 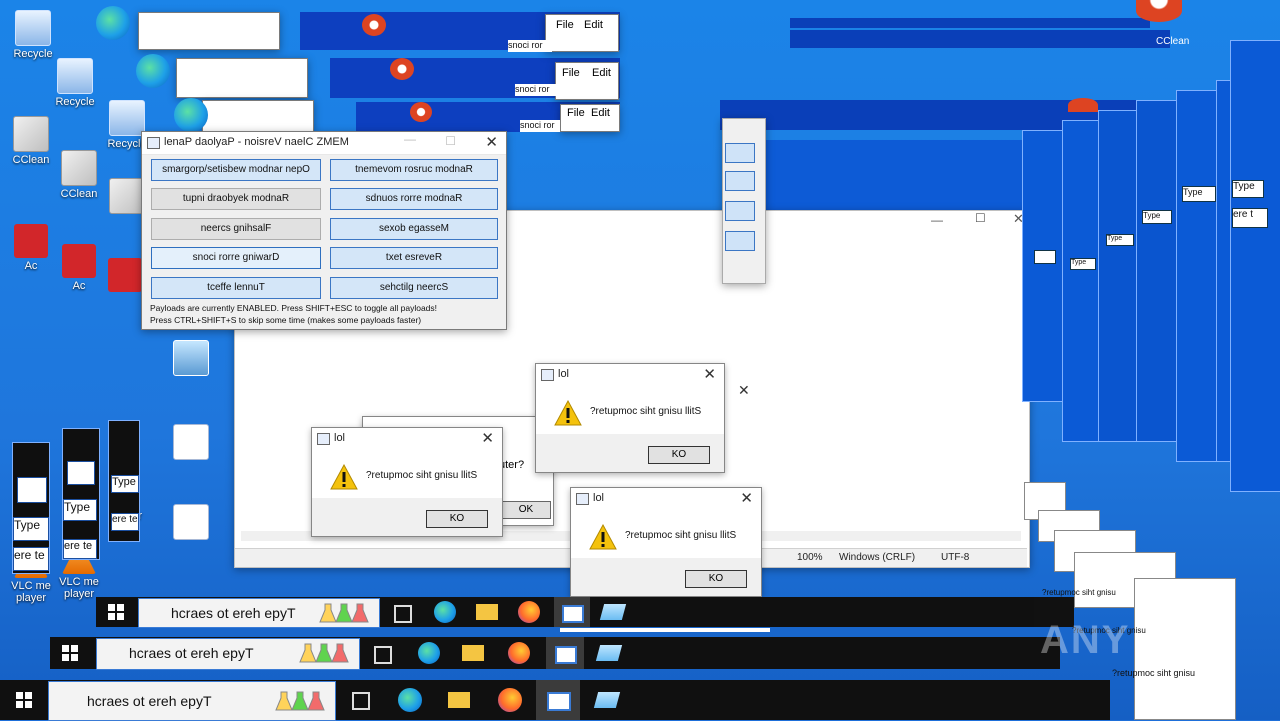 What do you see at coordinates (191, 359) in the screenshot?
I see `desktop-icon-image` at bounding box center [191, 359].